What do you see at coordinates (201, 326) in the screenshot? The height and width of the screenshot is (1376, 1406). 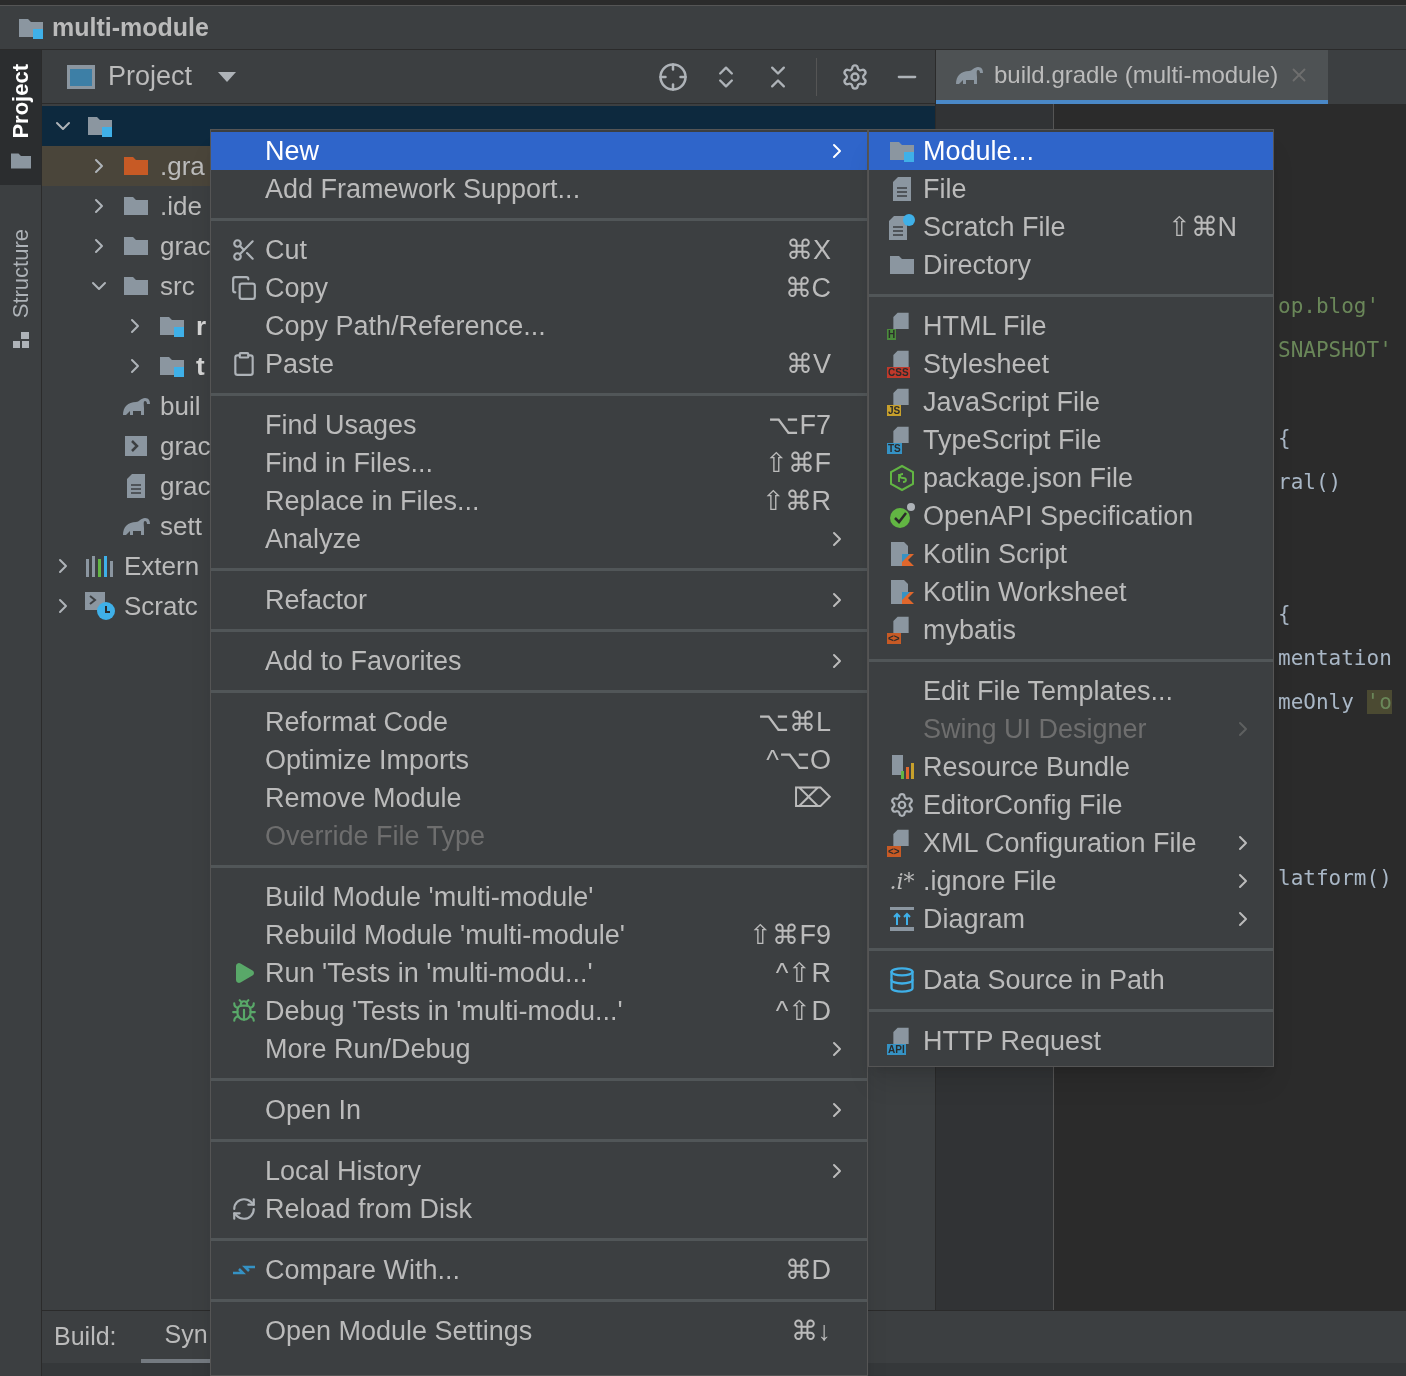 I see `tree-item-label: r` at bounding box center [201, 326].